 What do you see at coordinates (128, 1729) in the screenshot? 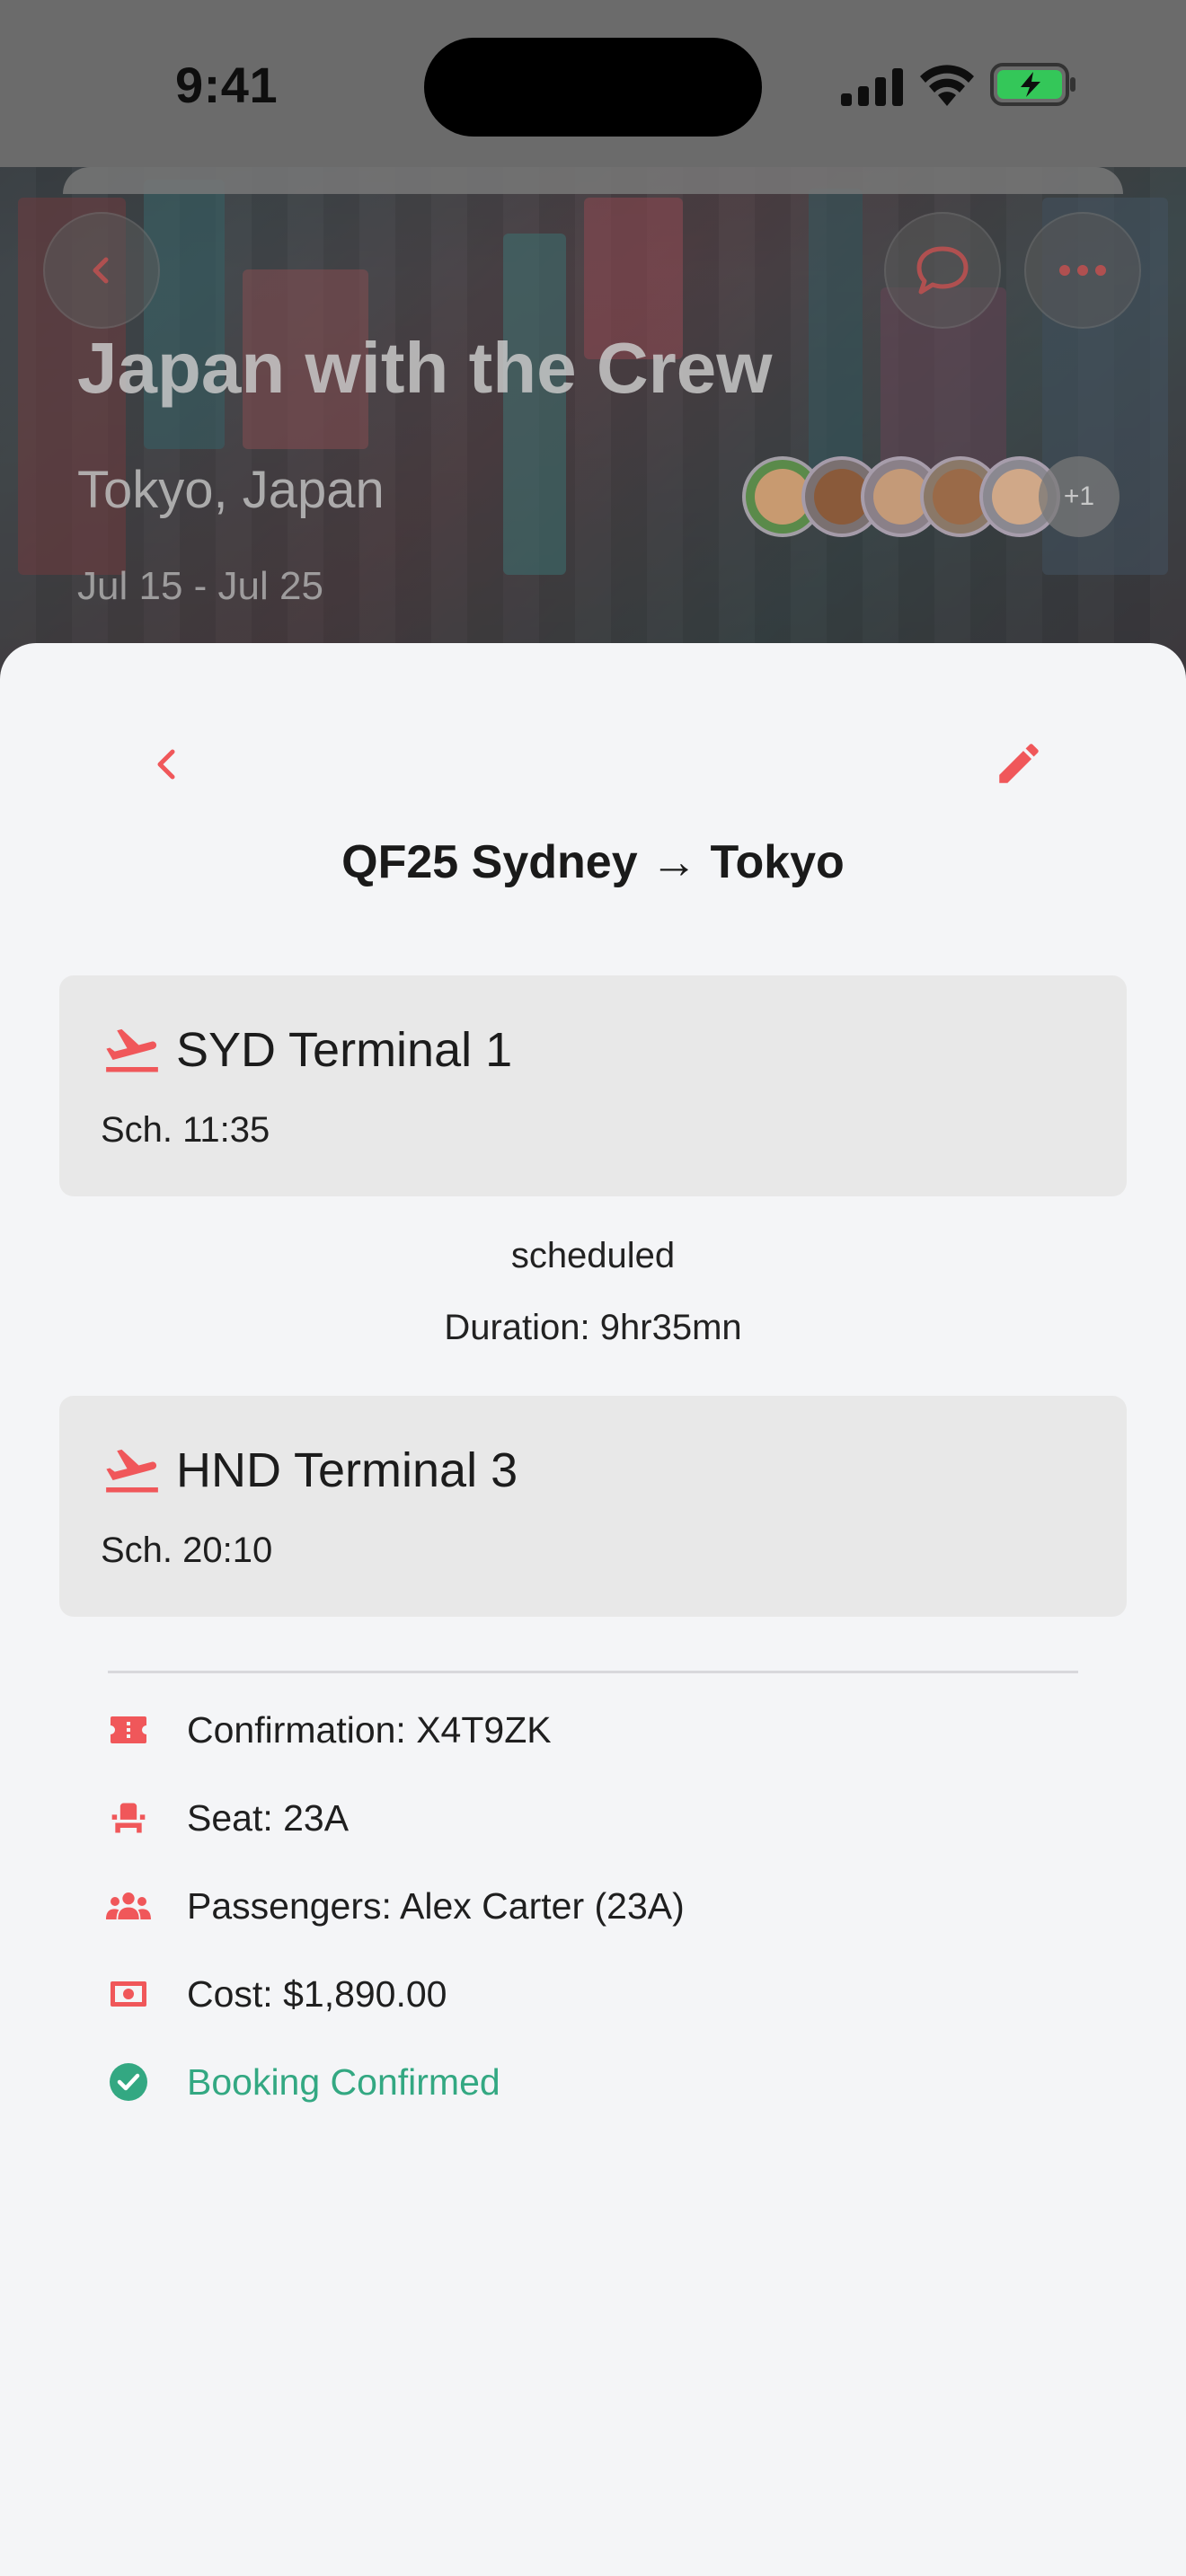
I see `ticket-icon` at bounding box center [128, 1729].